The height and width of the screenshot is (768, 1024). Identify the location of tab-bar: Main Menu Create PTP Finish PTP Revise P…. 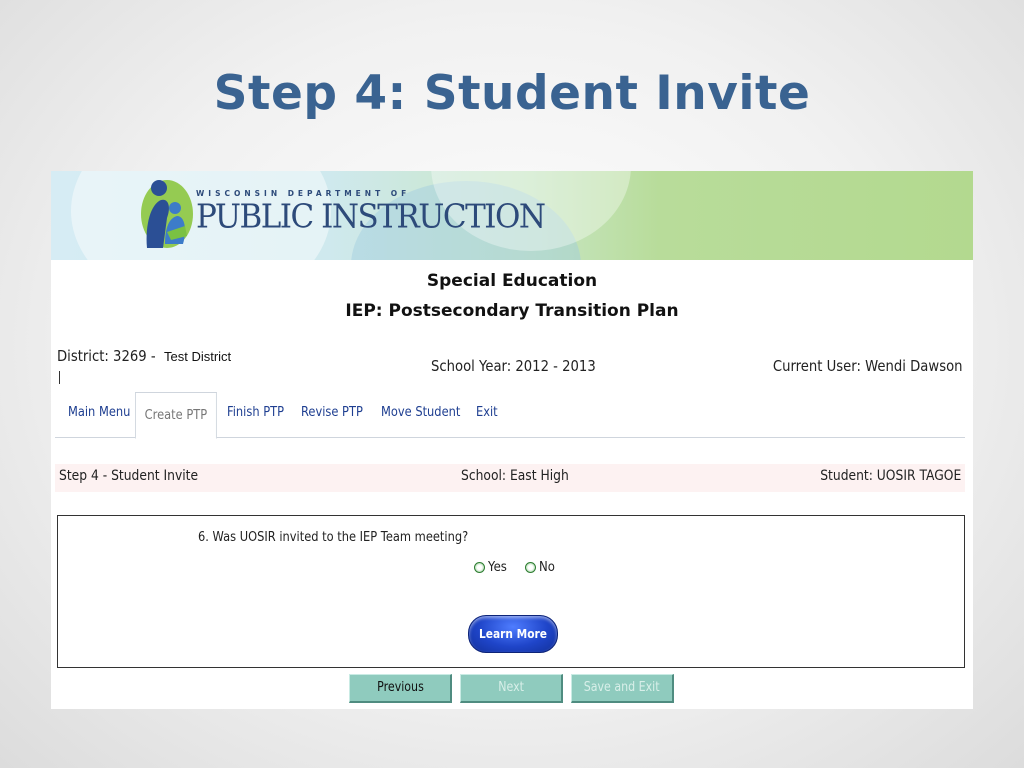
(510, 414).